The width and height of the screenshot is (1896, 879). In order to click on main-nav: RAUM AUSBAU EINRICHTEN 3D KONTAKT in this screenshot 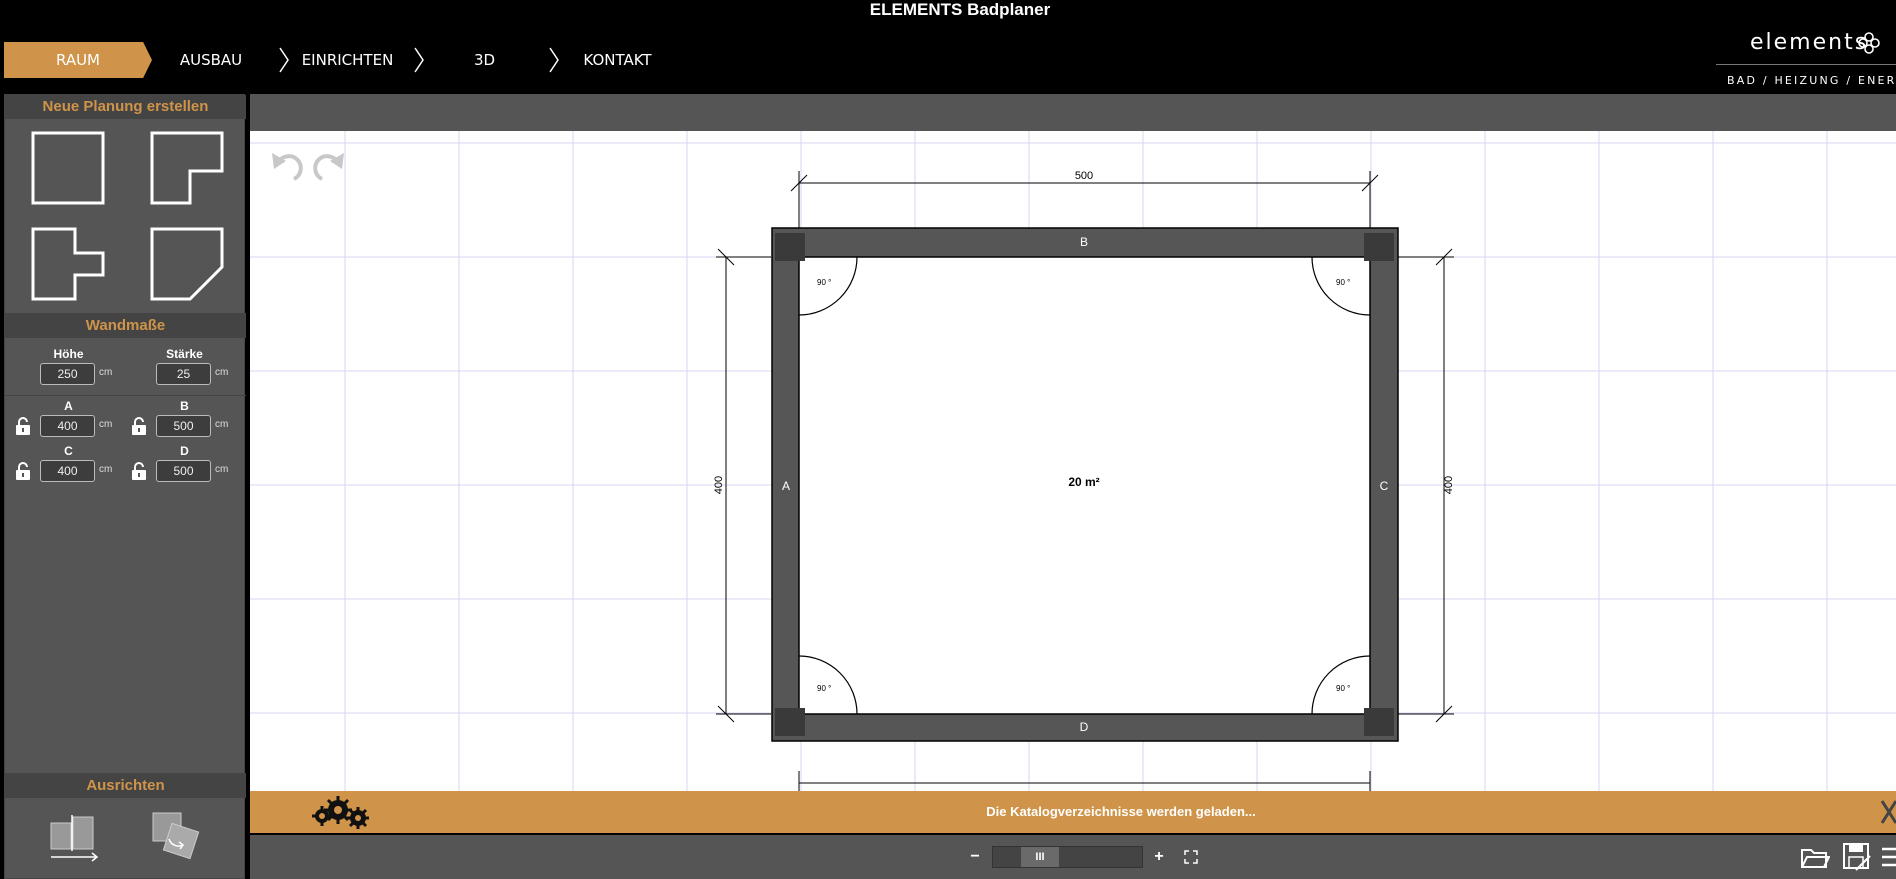, I will do `click(350, 60)`.